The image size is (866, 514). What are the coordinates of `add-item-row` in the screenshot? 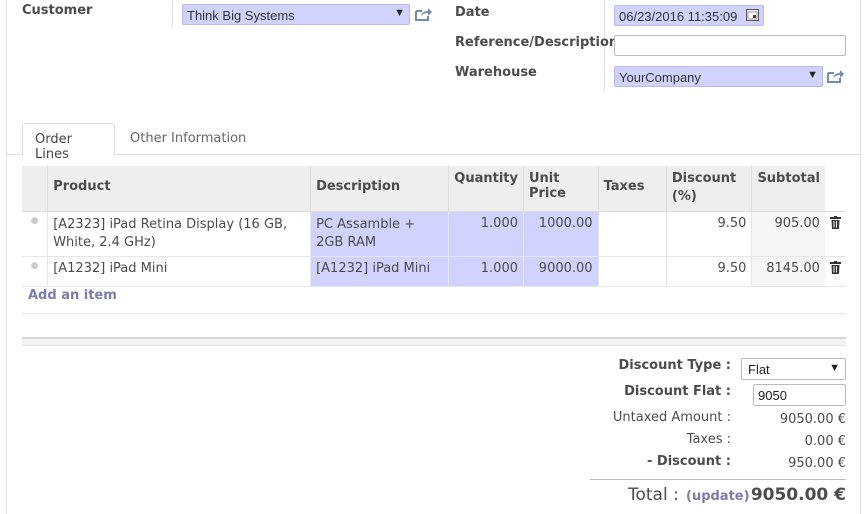 It's located at (434, 300).